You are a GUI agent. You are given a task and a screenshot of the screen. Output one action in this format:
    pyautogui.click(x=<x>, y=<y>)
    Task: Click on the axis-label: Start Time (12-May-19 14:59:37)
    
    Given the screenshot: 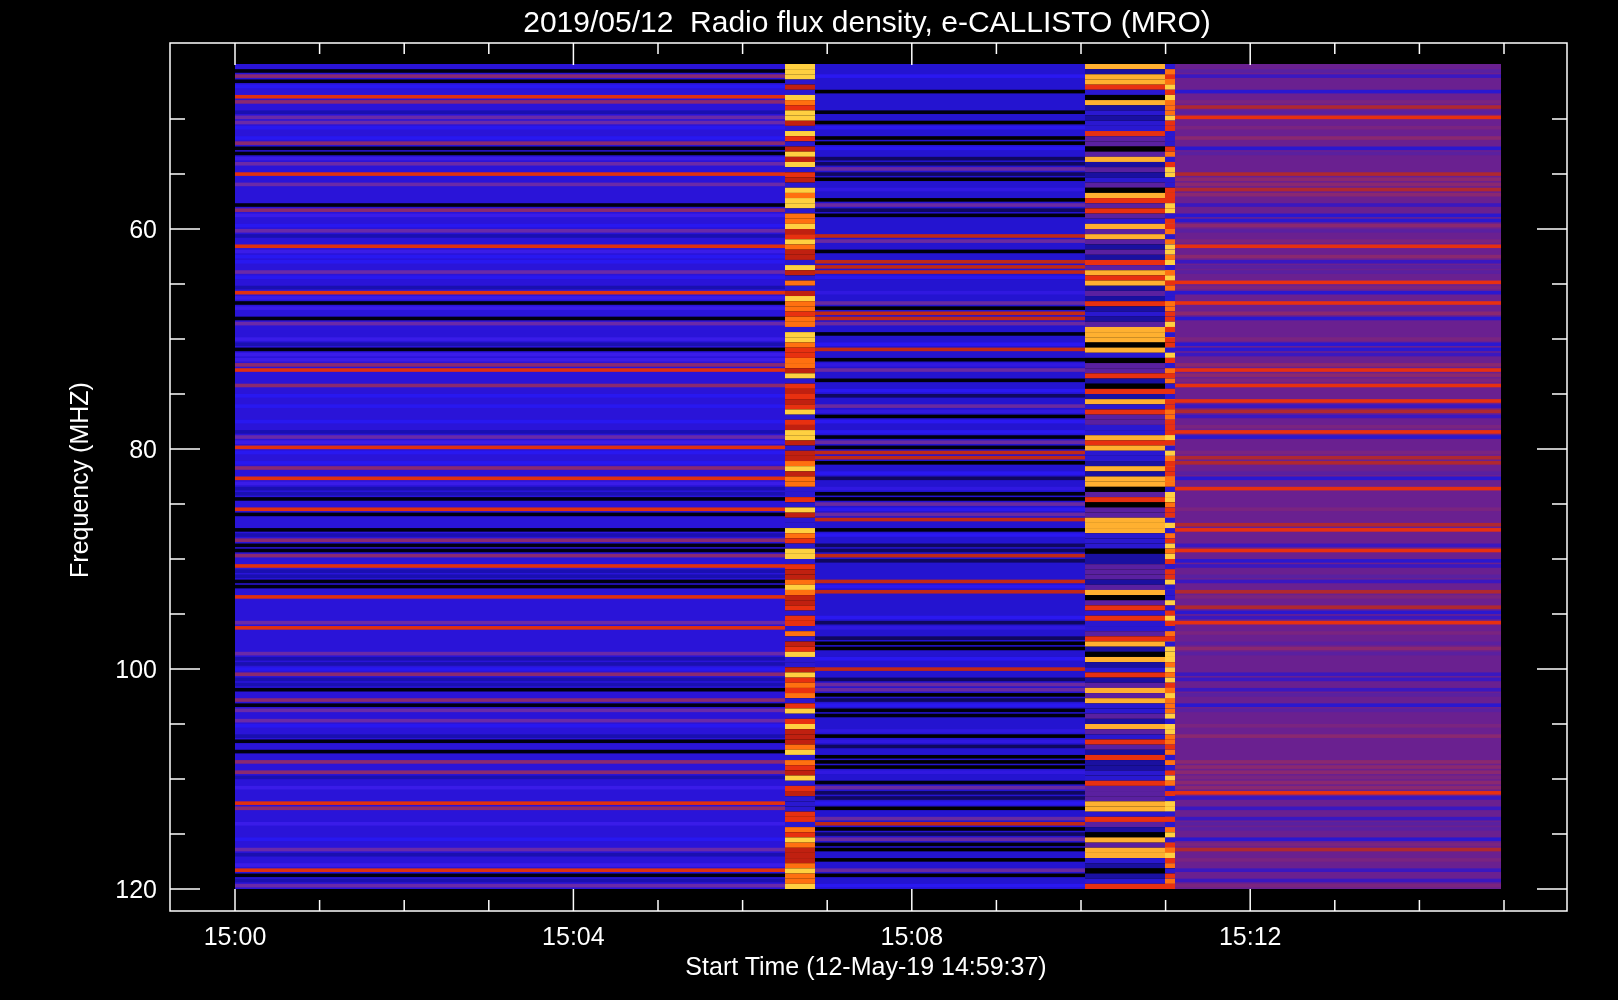 What is the action you would take?
    pyautogui.click(x=866, y=966)
    